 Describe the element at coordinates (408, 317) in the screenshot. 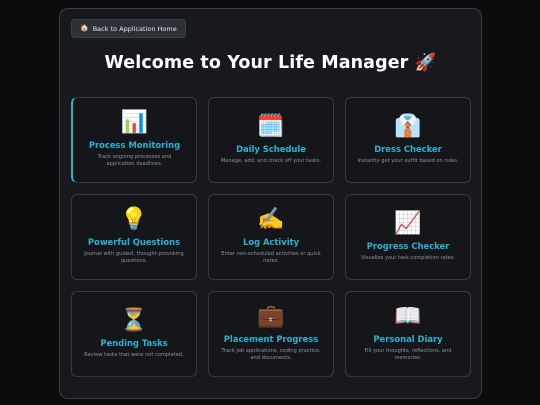

I see `open-book-icon: 📖` at that location.